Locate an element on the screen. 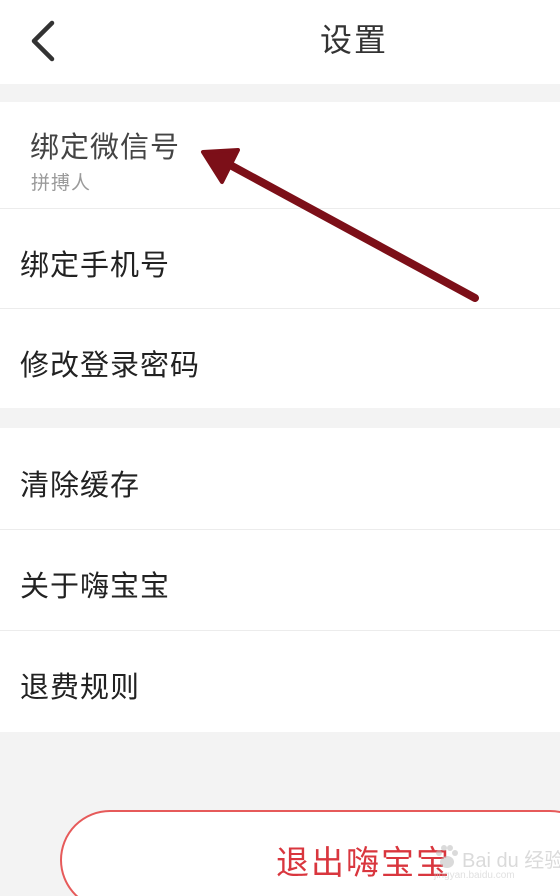 The image size is (560, 896). bind-phone-item: 绑定手机号 is located at coordinates (280, 258).